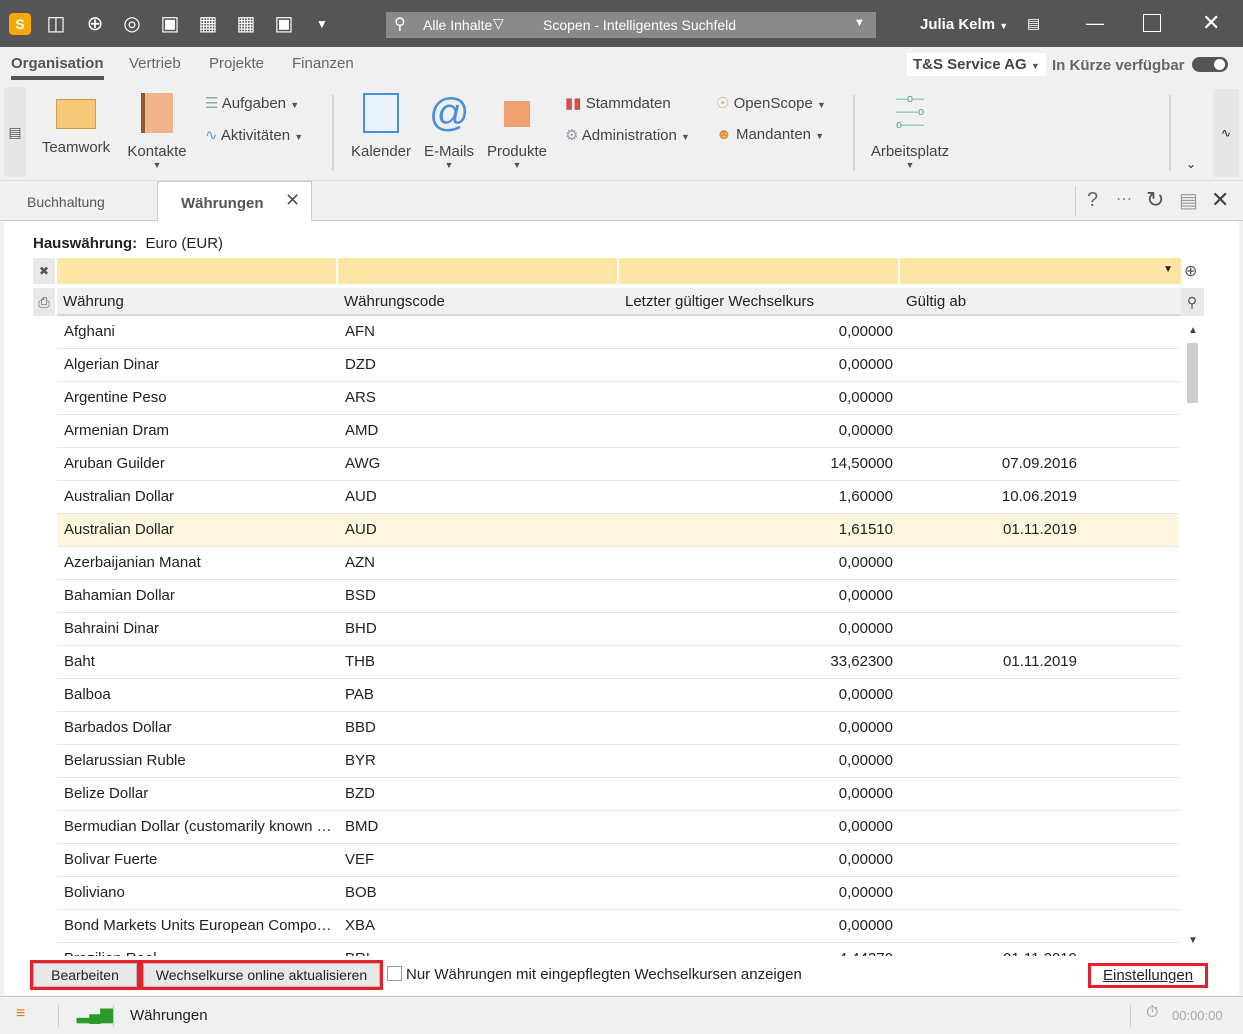 Image resolution: width=1243 pixels, height=1034 pixels. Describe the element at coordinates (95, 24) in the screenshot. I see `add-circle-icon: ⊕` at that location.